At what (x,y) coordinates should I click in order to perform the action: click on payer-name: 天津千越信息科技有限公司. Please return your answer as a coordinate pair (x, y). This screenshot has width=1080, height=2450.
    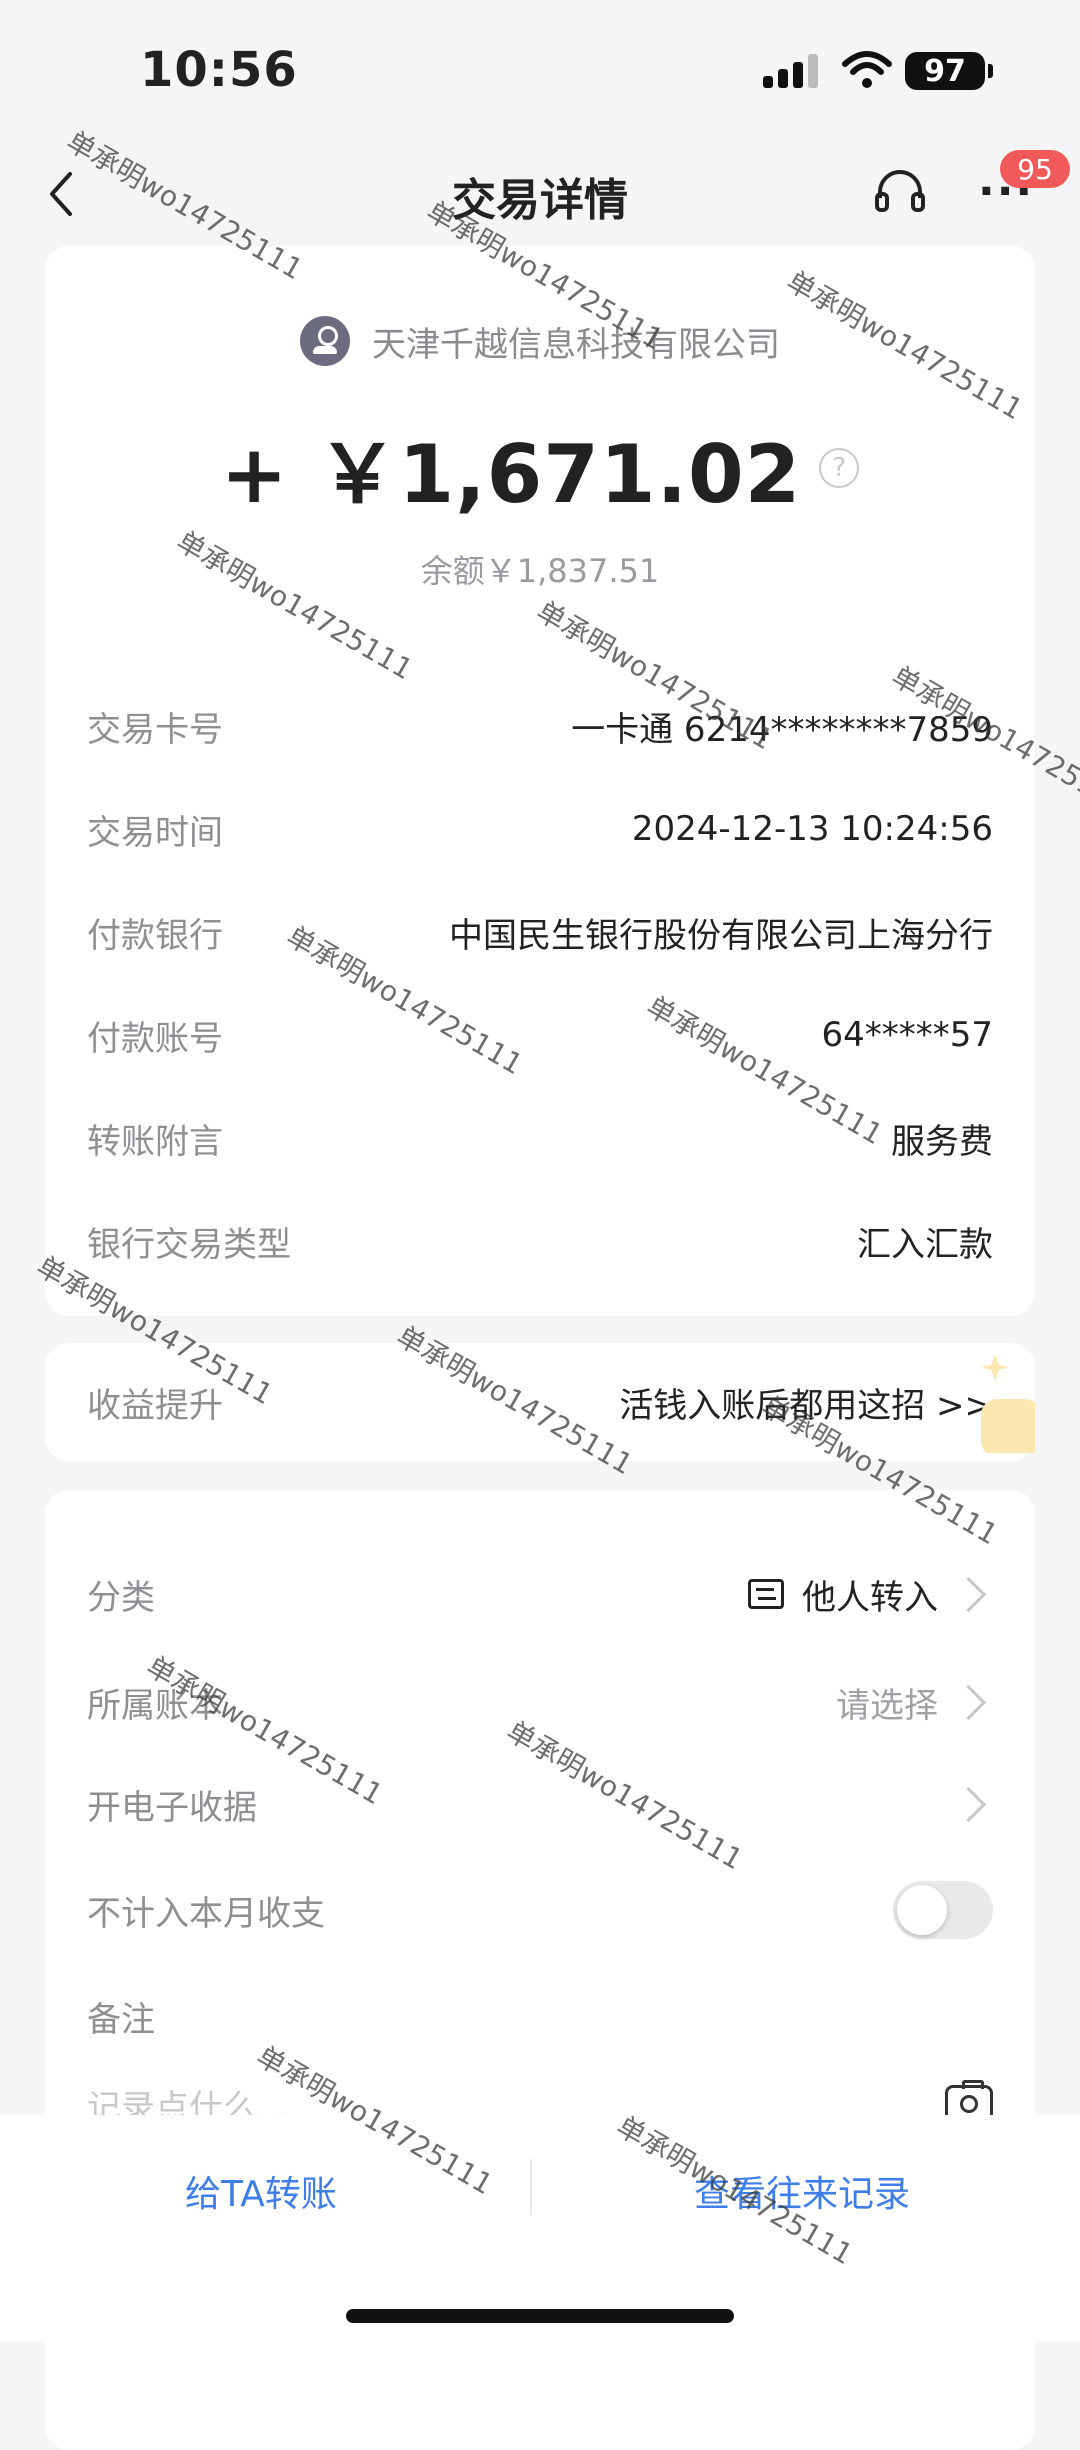
    Looking at the image, I should click on (576, 344).